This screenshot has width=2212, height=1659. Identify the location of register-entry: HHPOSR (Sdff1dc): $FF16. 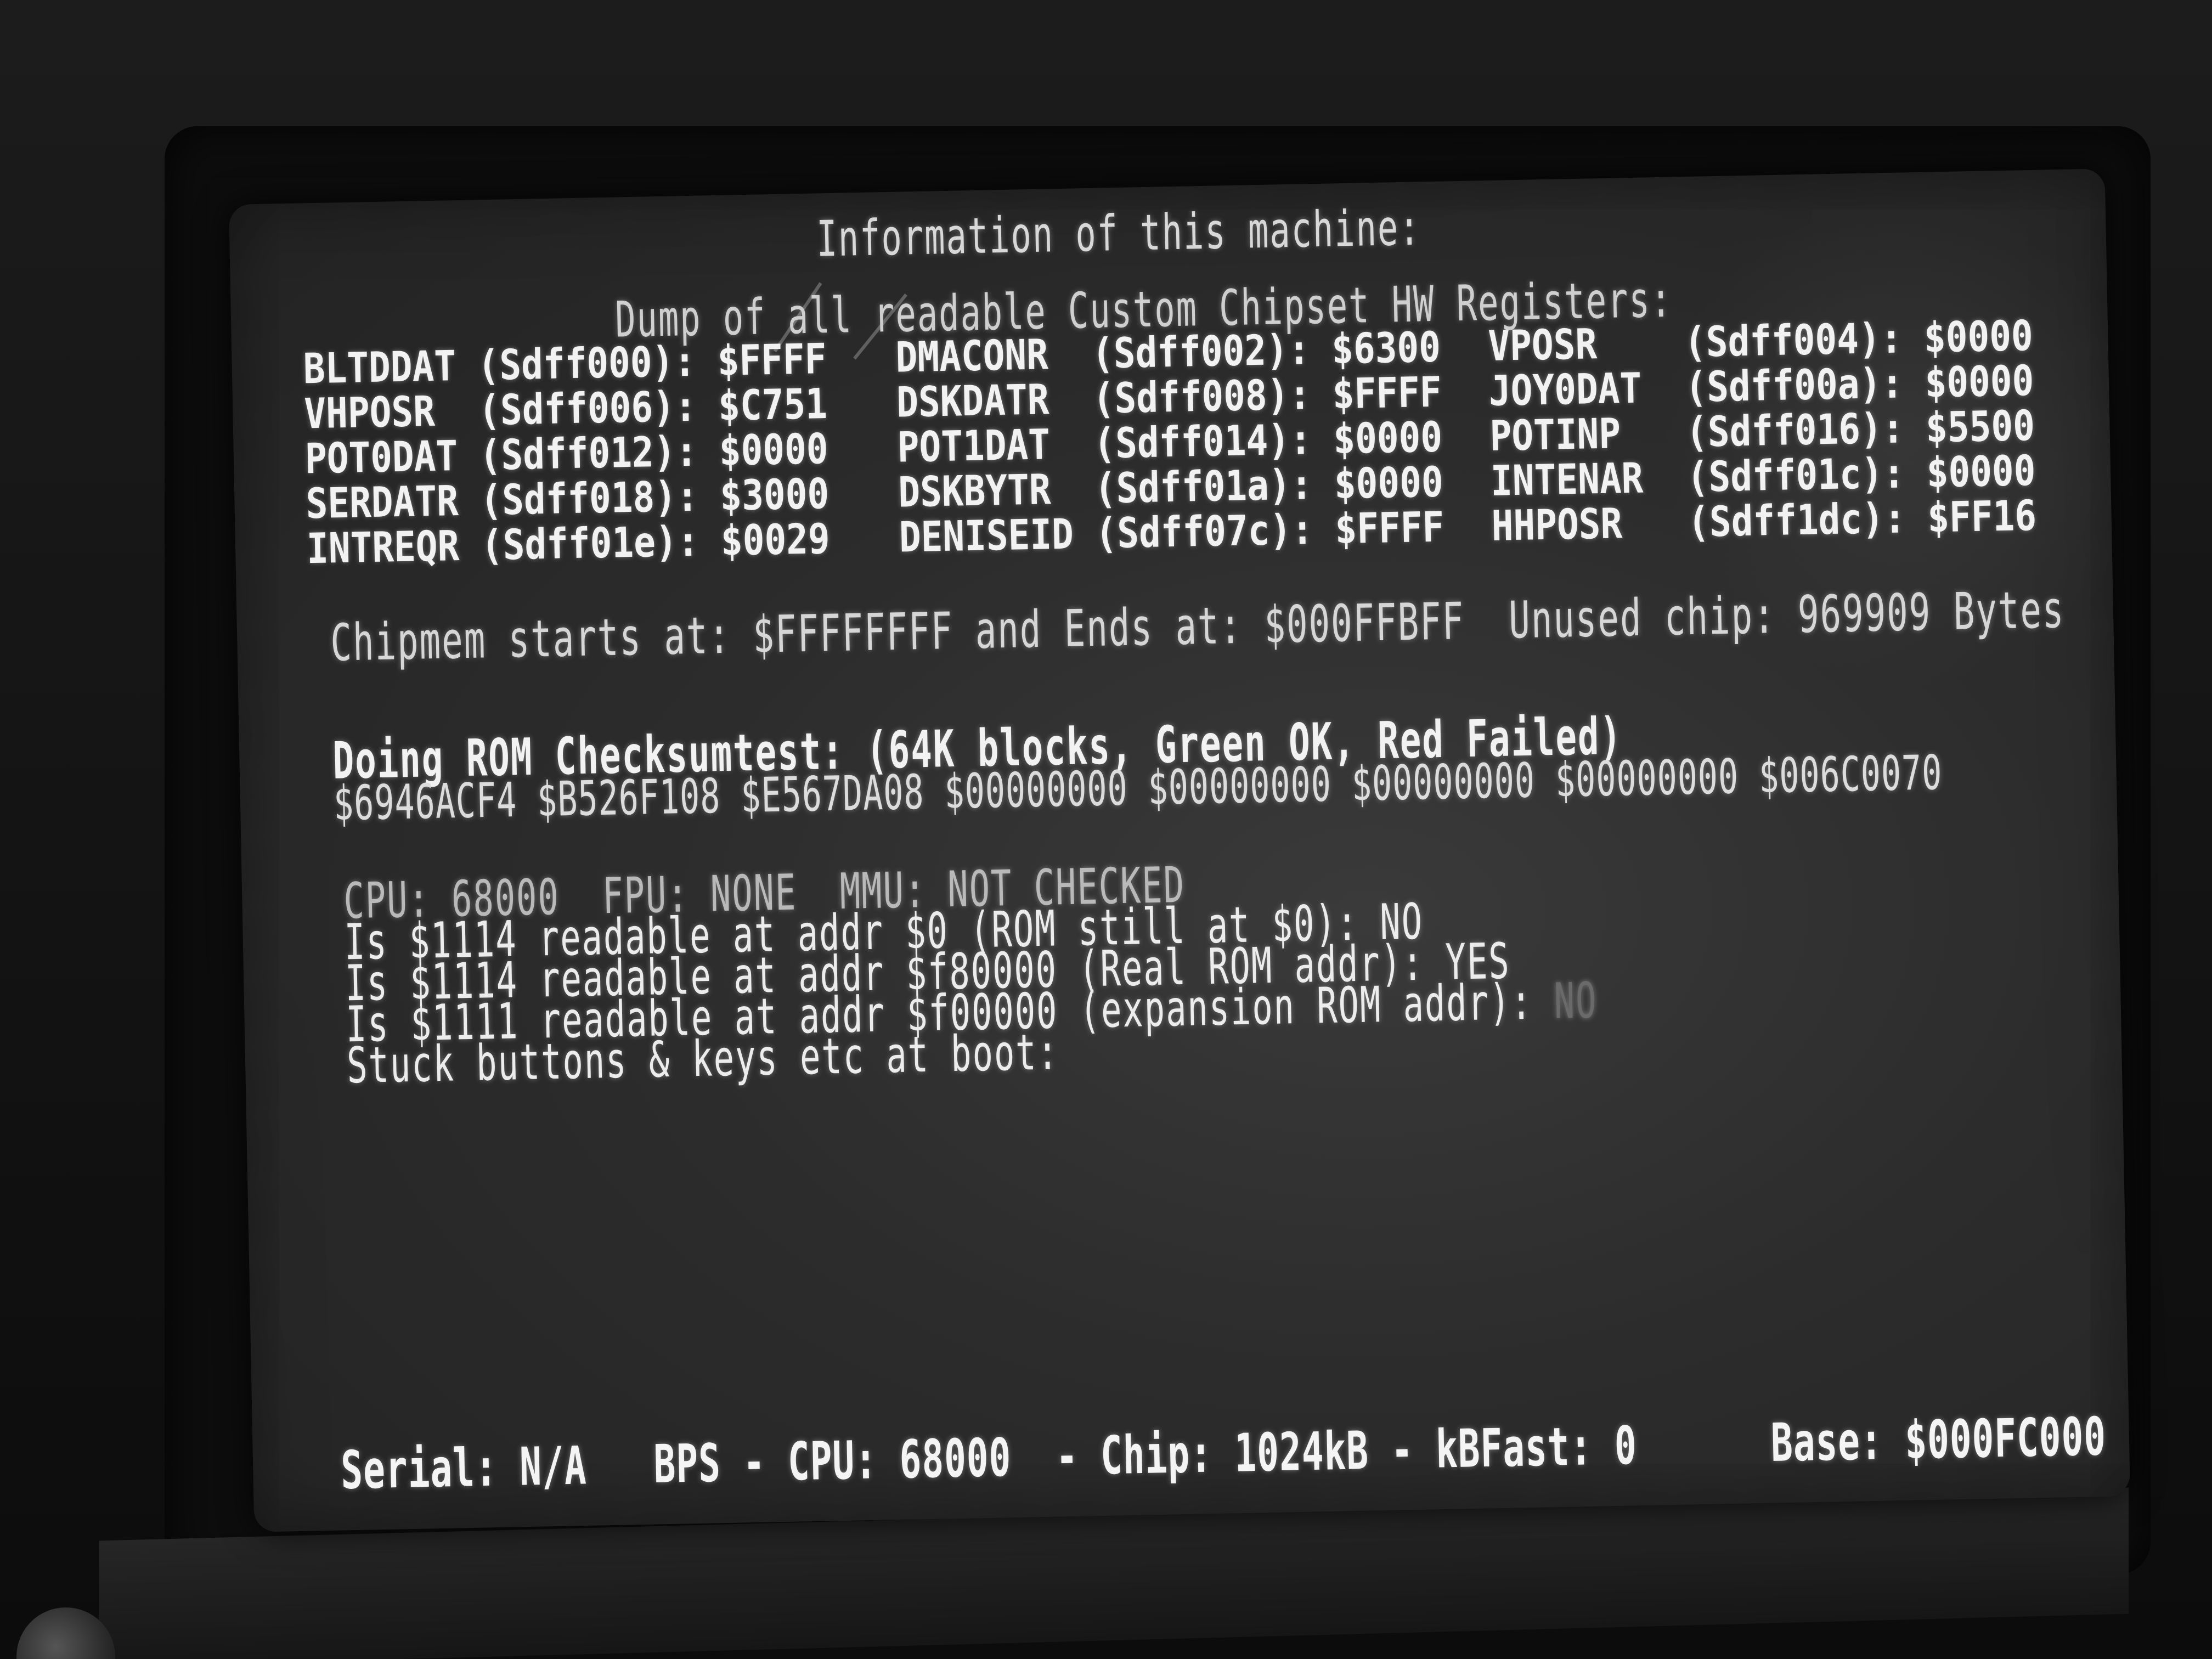
(1764, 521).